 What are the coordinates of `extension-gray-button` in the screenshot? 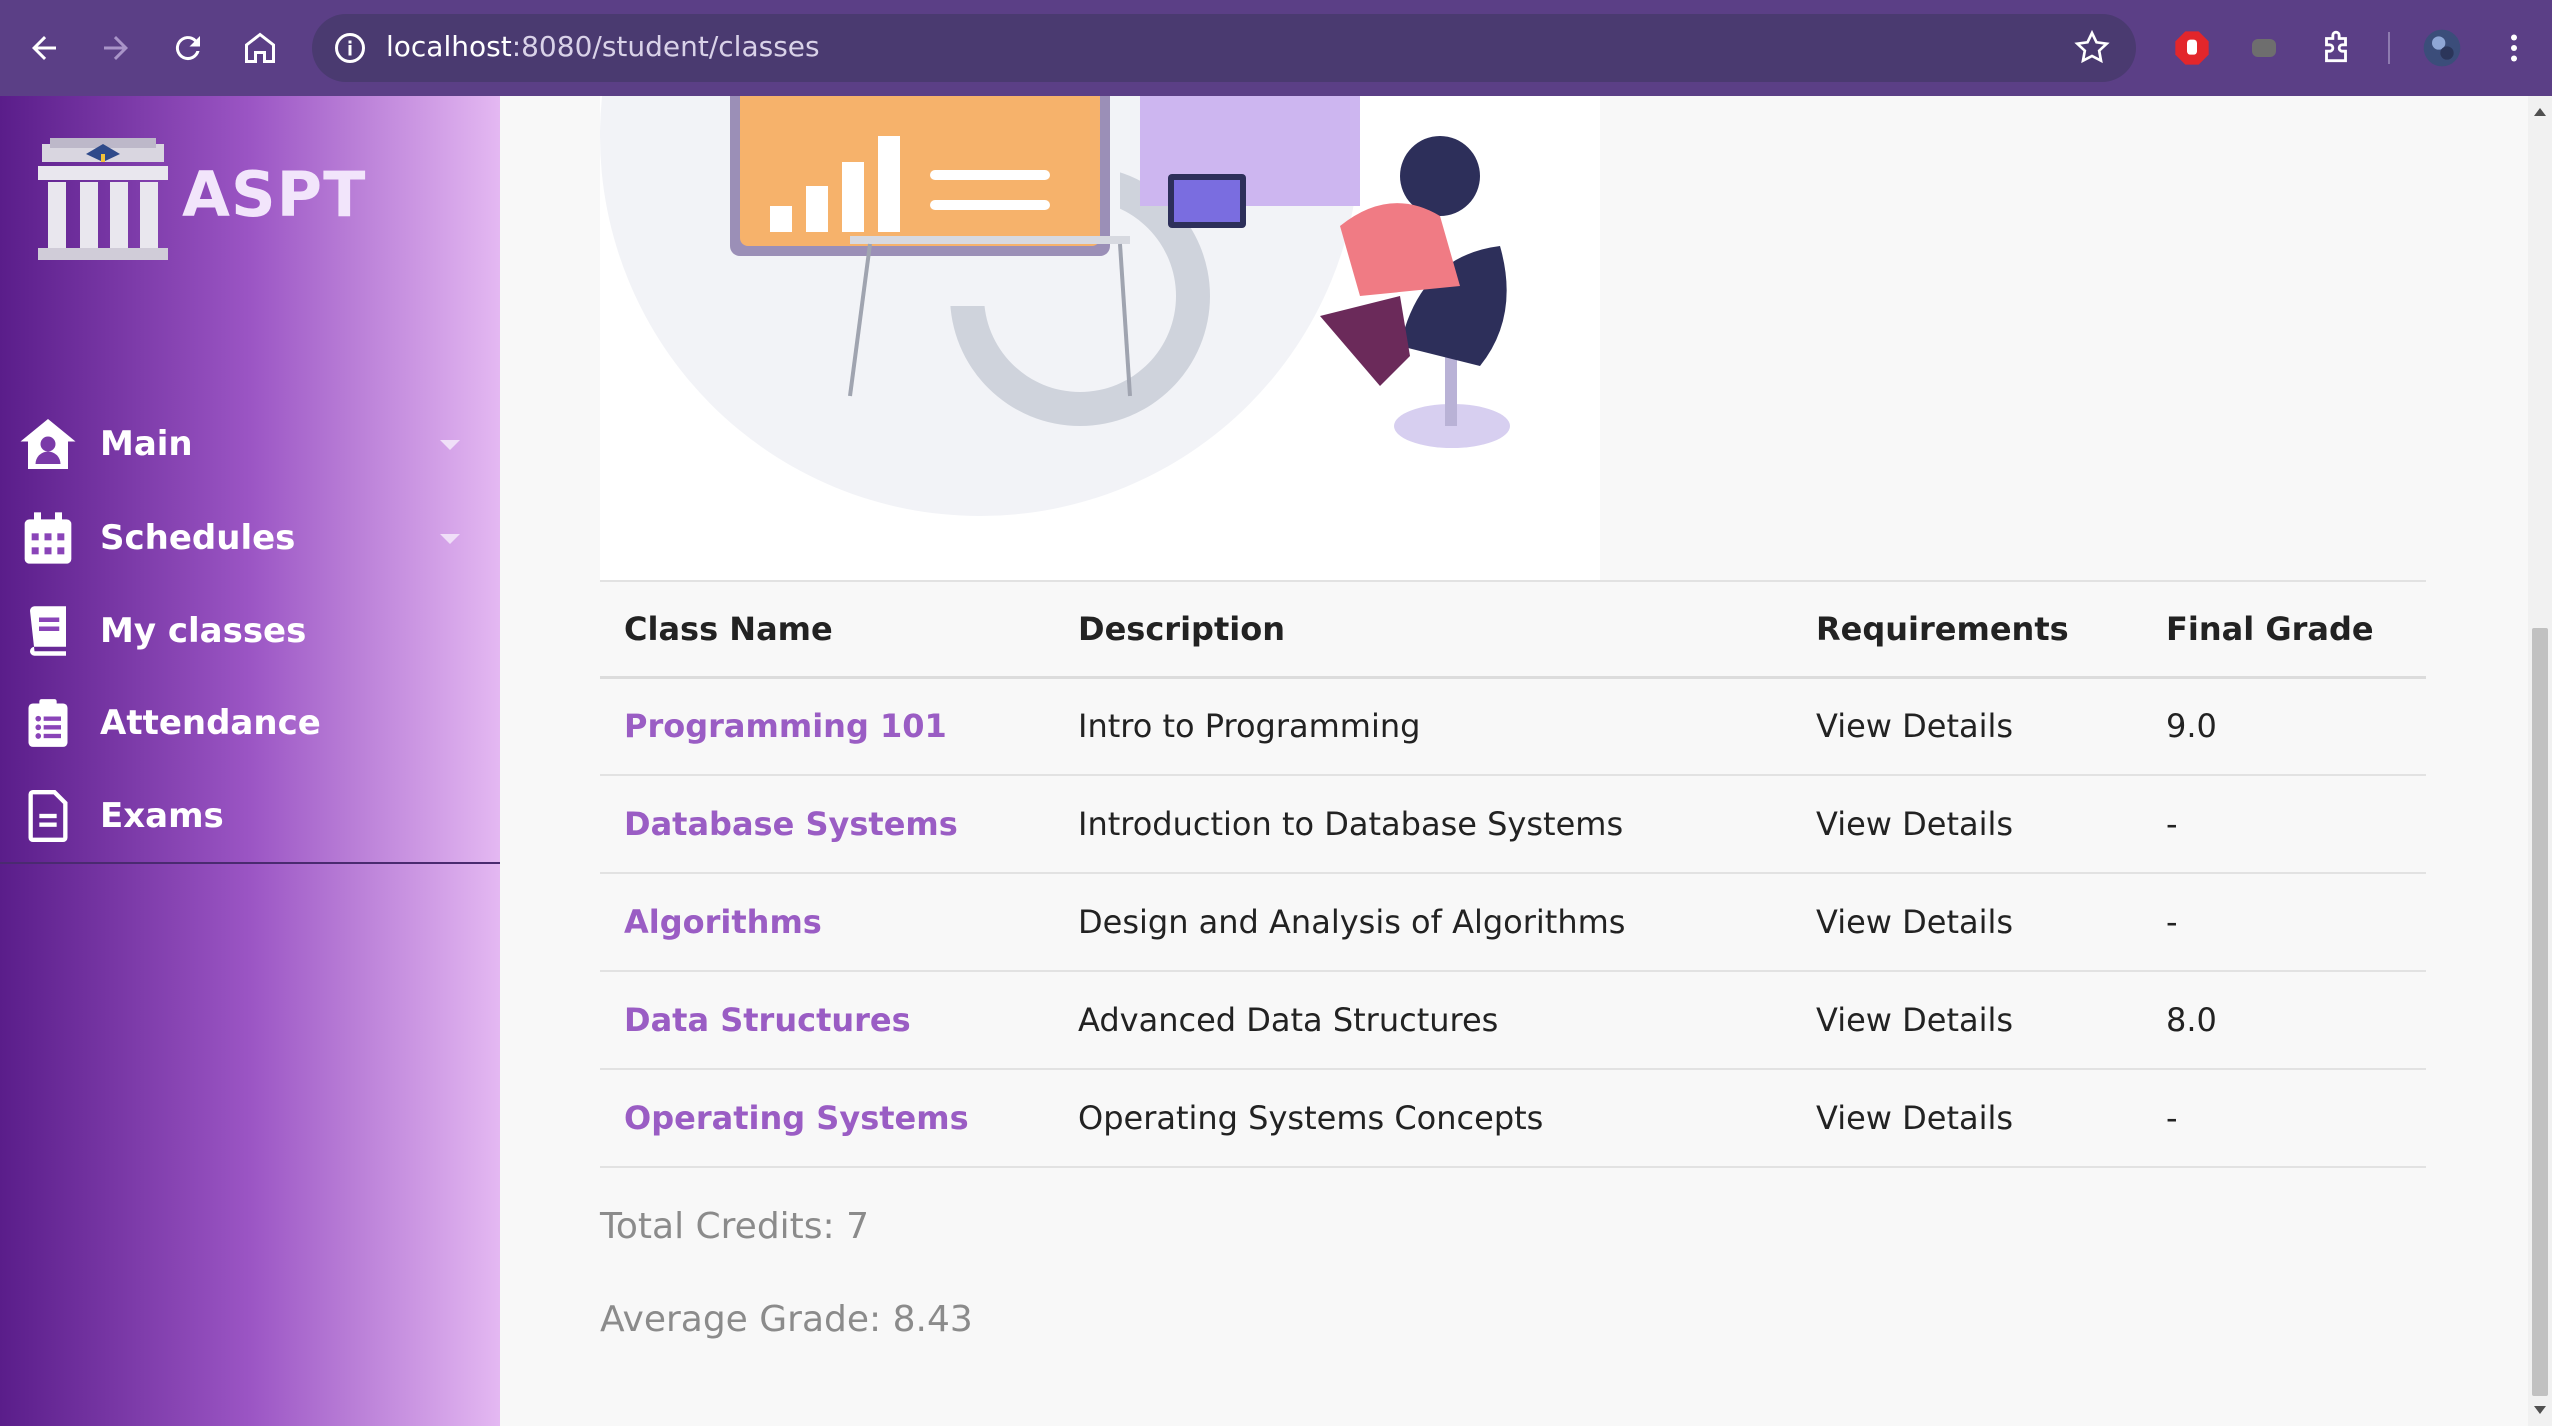 It's located at (2264, 48).